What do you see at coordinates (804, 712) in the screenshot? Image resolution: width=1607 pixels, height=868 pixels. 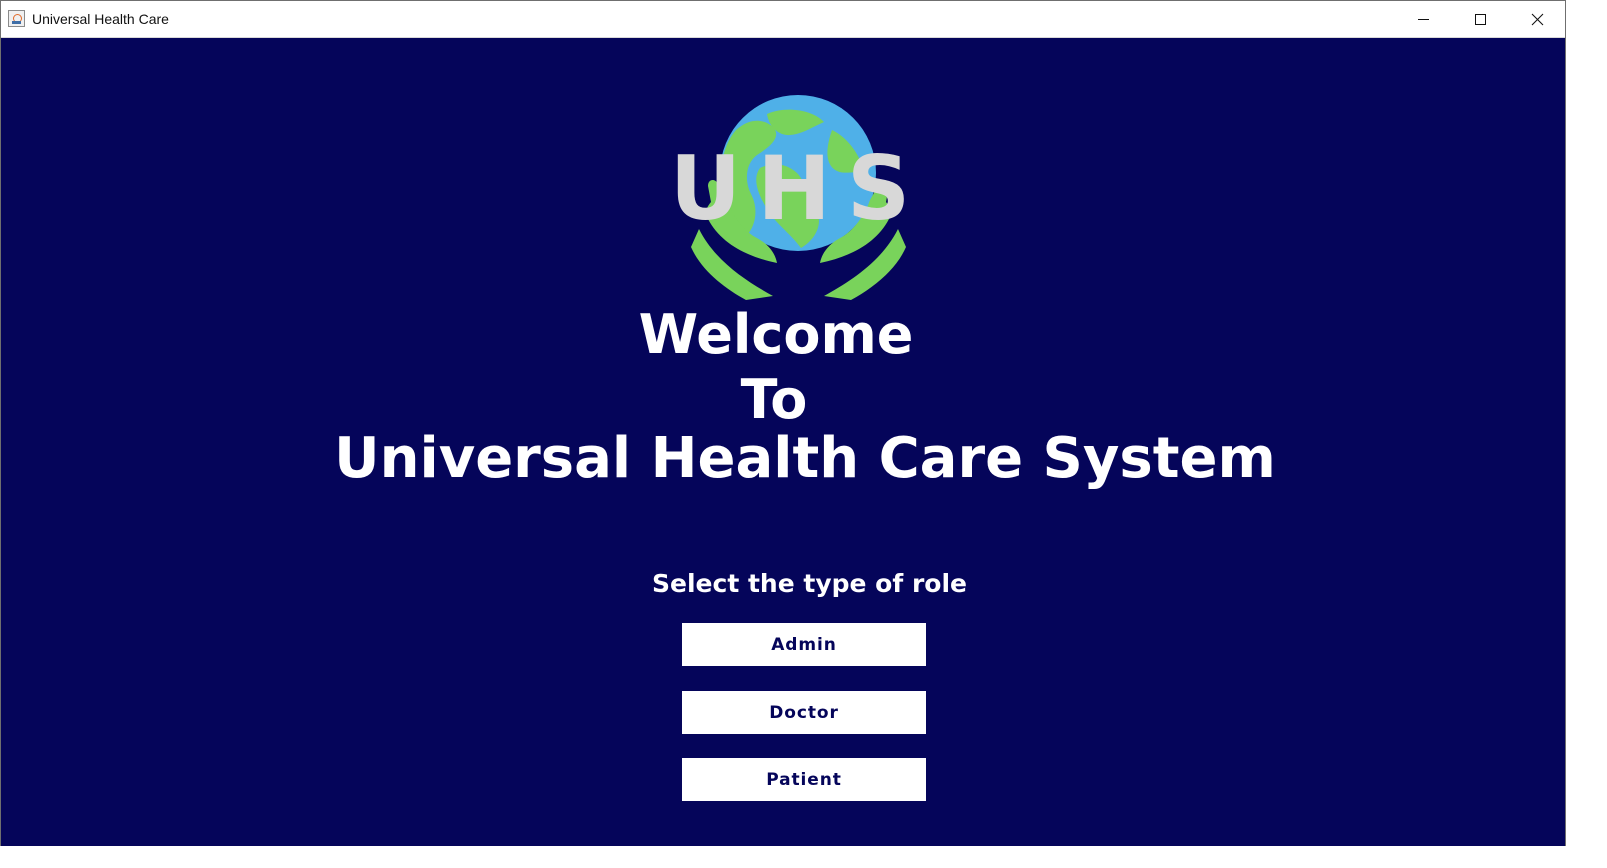 I see `doctor-button: Doctor` at bounding box center [804, 712].